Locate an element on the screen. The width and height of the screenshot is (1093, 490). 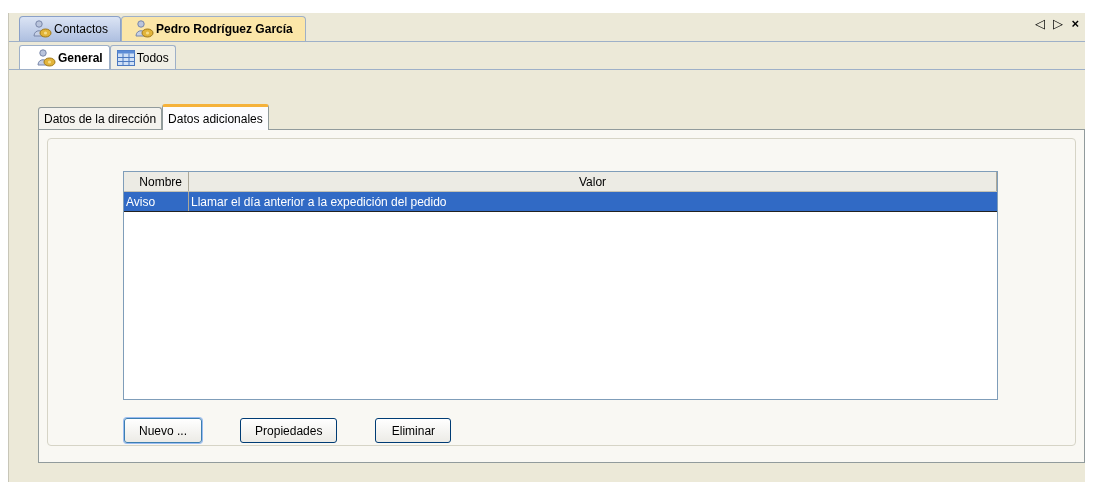
document-tab: Contactos is located at coordinates (70, 28).